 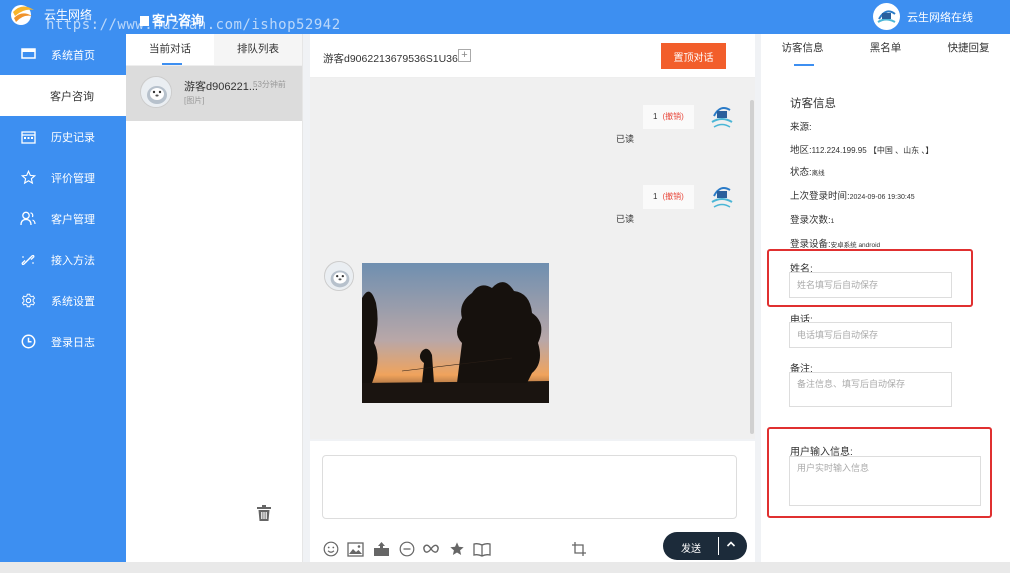 What do you see at coordinates (28, 260) in the screenshot?
I see `link-icon` at bounding box center [28, 260].